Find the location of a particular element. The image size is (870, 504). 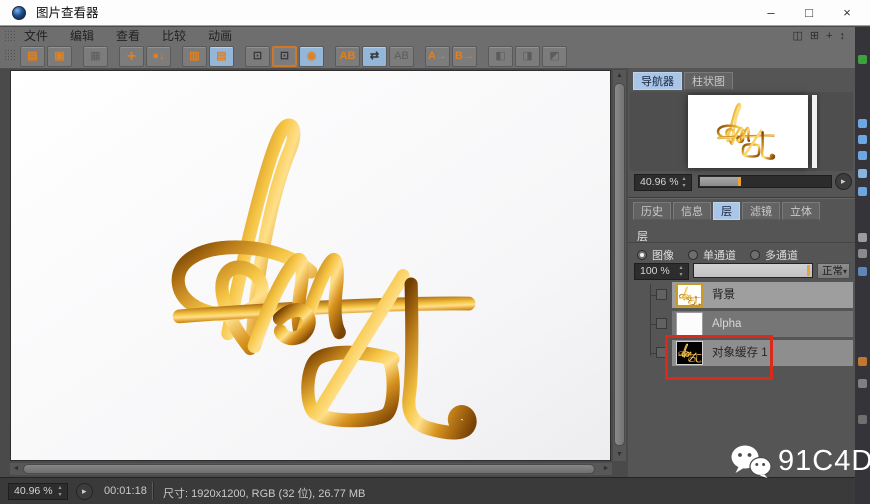

open-image-button: ▤ is located at coordinates (32, 56).